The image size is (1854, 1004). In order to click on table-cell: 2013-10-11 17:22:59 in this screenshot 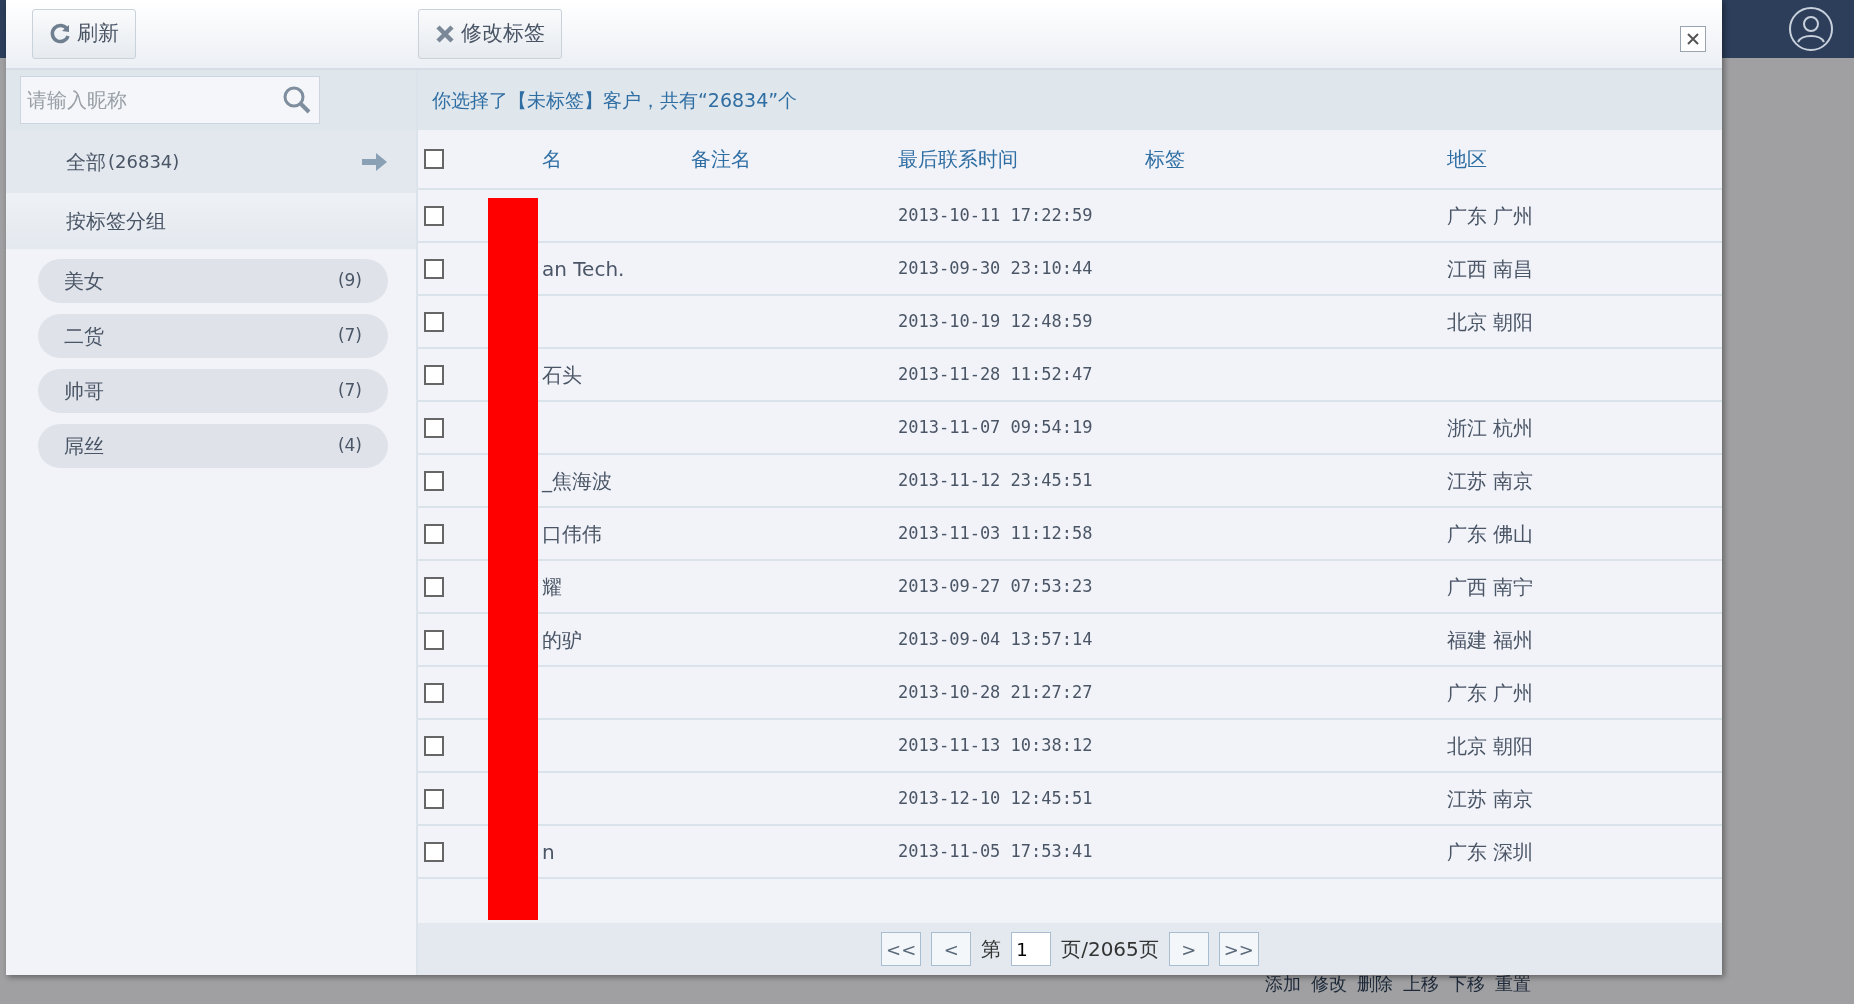, I will do `click(995, 214)`.